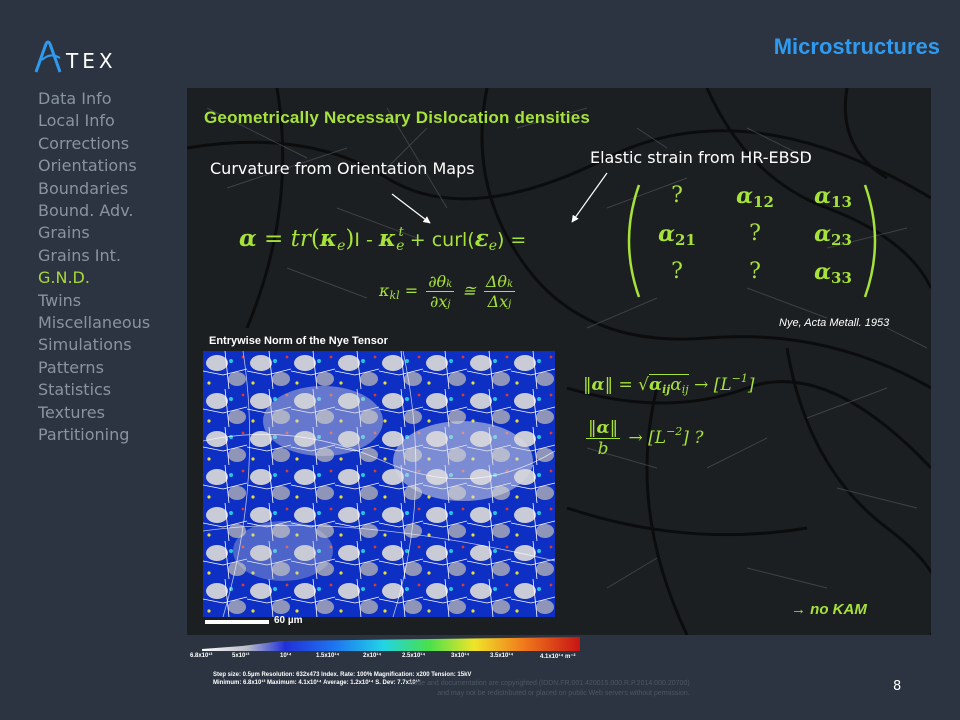 Image resolution: width=960 pixels, height=720 pixels. What do you see at coordinates (286, 656) in the screenshot?
I see `colorbar-tick: 10¹⁴` at bounding box center [286, 656].